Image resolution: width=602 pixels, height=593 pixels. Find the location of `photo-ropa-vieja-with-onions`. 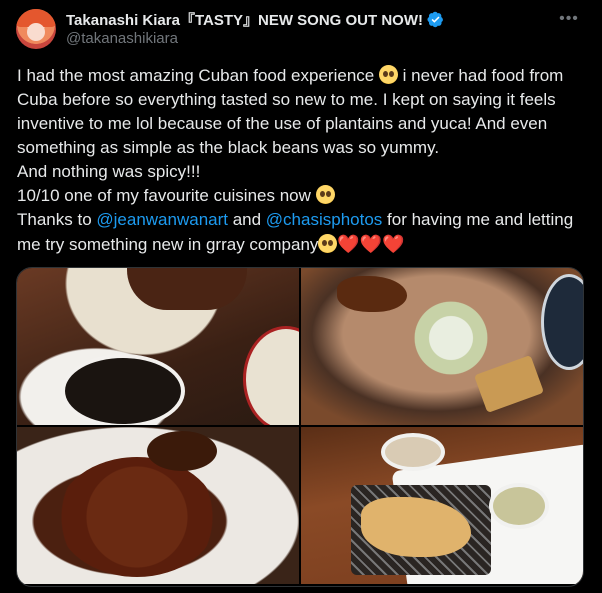

photo-ropa-vieja-with-onions is located at coordinates (442, 346).